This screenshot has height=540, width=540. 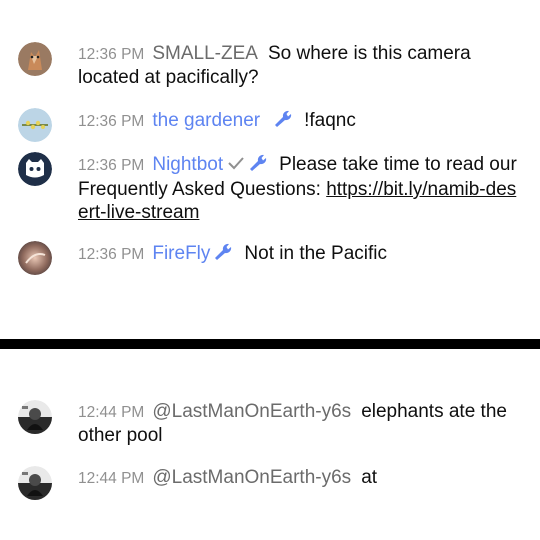 I want to click on message-text: at, so click(x=369, y=477).